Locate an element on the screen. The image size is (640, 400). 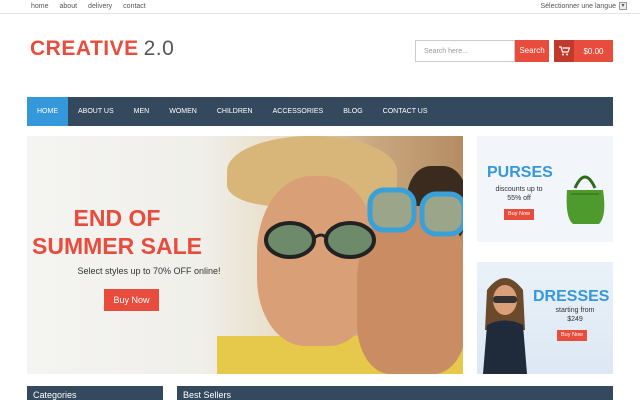
hero-title: END OF SUMMER SALE is located at coordinates (117, 232).